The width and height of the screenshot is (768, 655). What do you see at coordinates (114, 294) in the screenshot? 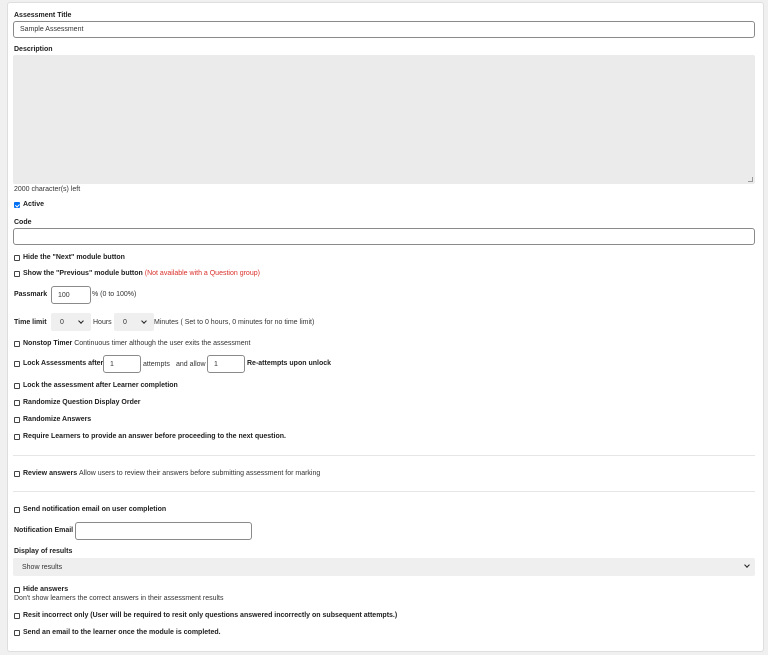
I see `passmark-hint: % (0 to 100%)` at bounding box center [114, 294].